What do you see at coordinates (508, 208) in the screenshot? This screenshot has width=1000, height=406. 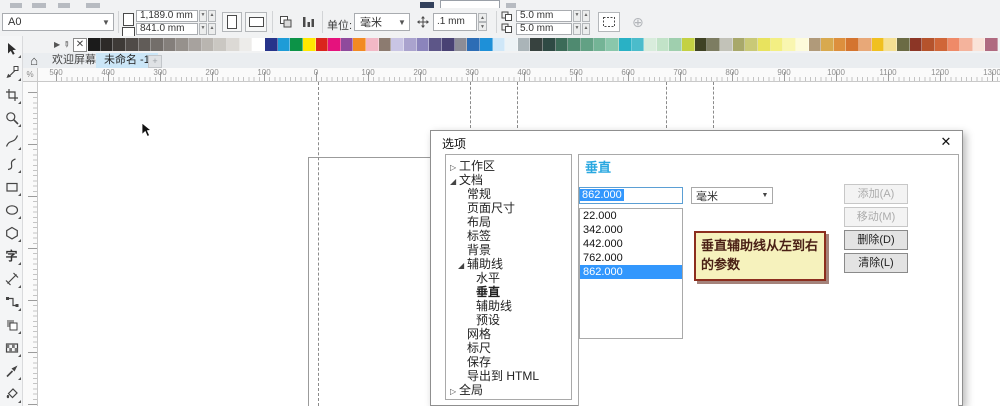 I see `tree-item: 页面尺寸` at bounding box center [508, 208].